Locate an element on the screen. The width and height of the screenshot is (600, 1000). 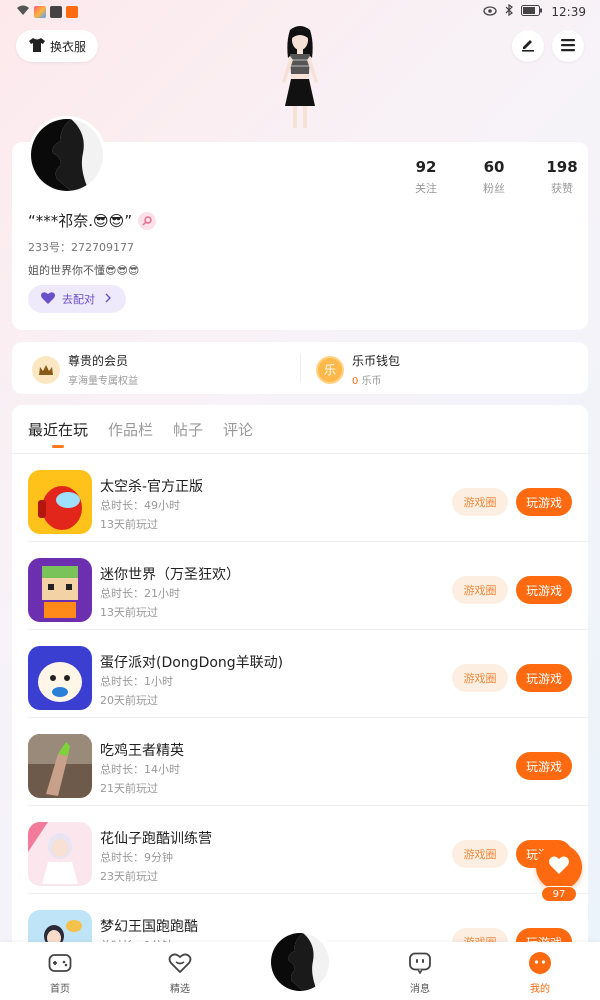
nav-label: 消息 is located at coordinates (420, 989).